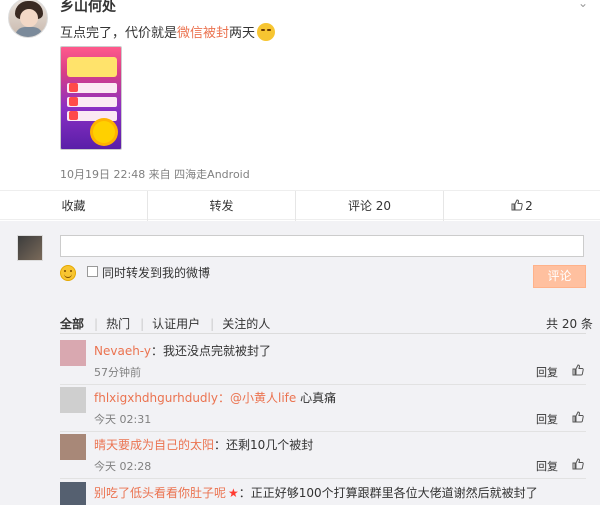  I want to click on post-text-highlight: 微信被封, so click(203, 33).